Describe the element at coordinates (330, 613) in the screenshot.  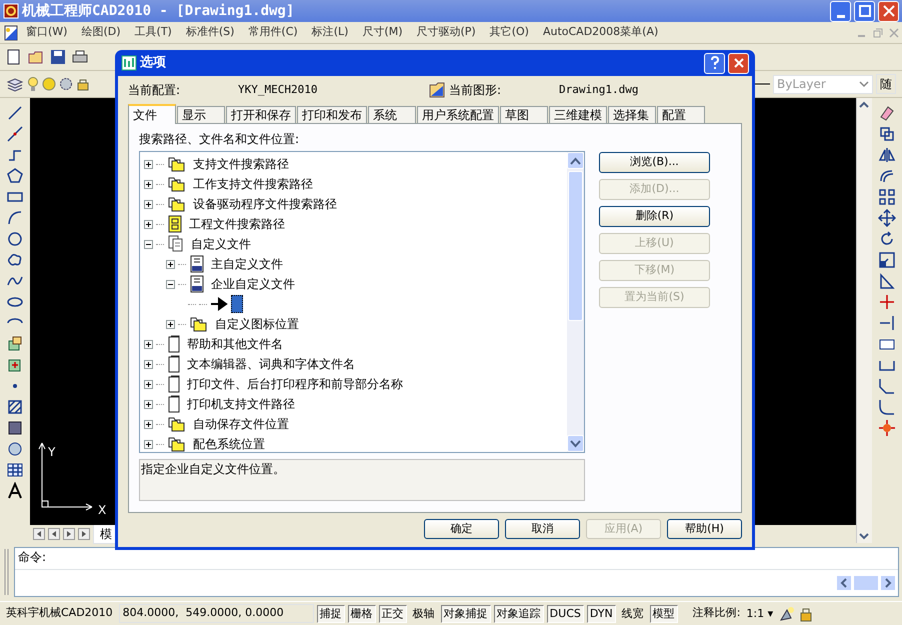
I see `status-toggle: 捕捉` at that location.